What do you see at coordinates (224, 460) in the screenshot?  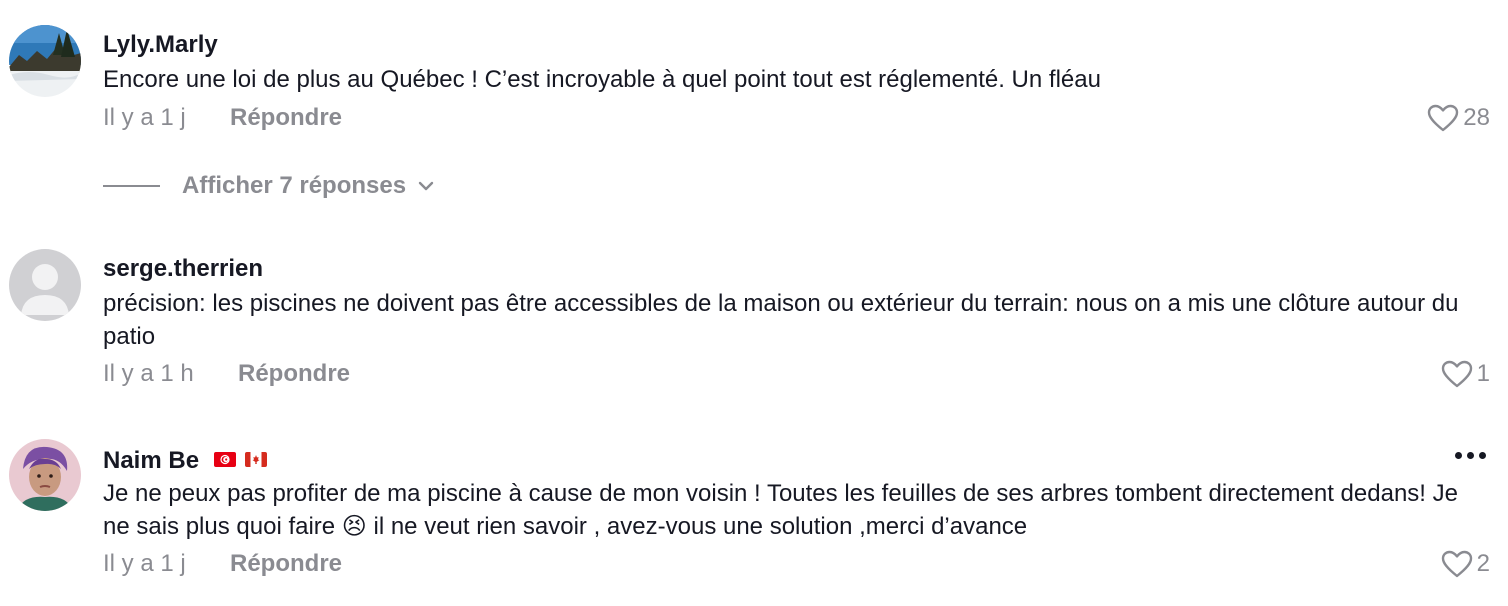 I see `tunisia-flag-icon` at bounding box center [224, 460].